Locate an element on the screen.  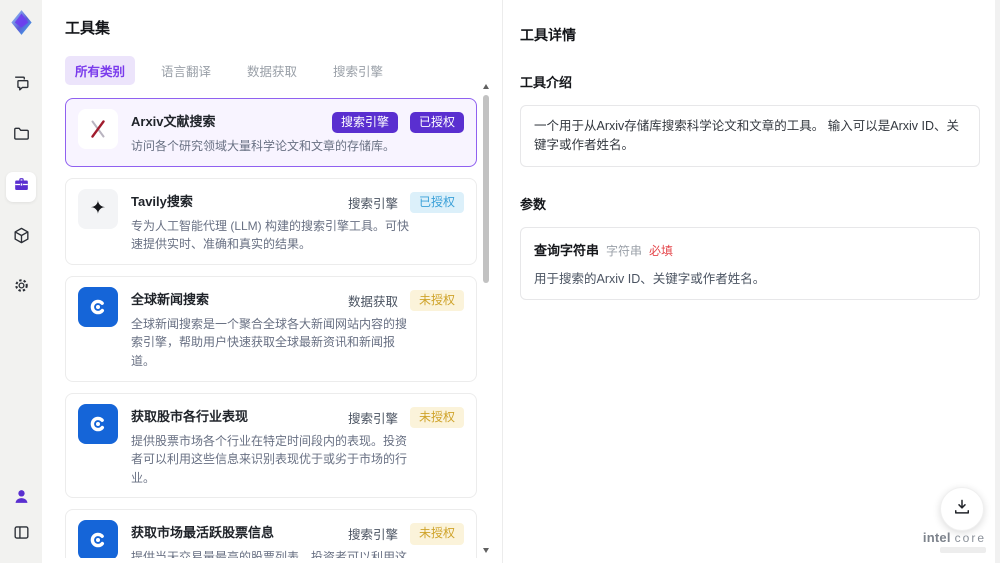
parameter-header: 查询字符串 字符串 必填 is located at coordinates (750, 249).